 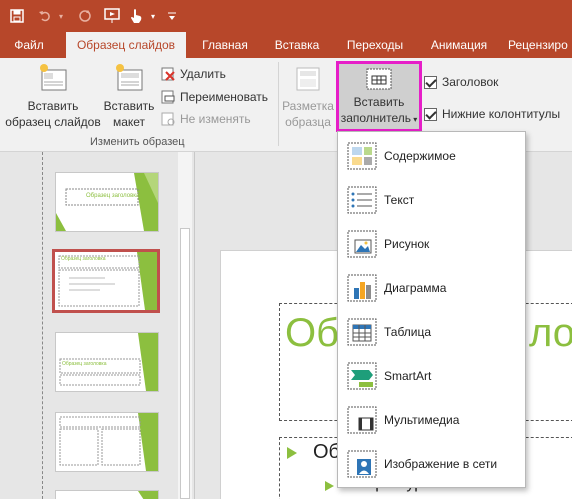 What do you see at coordinates (53, 106) in the screenshot?
I see `insert-slide-master-label-1: Вставить` at bounding box center [53, 106].